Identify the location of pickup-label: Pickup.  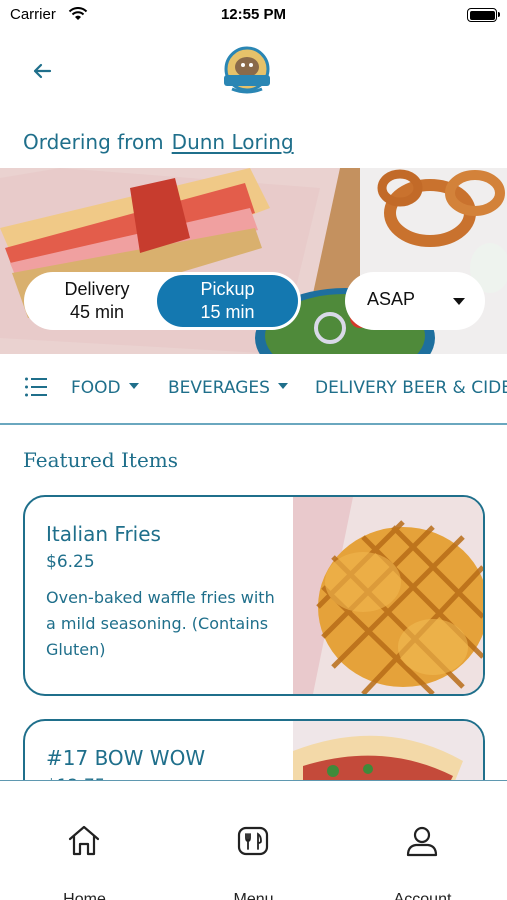
(227, 289).